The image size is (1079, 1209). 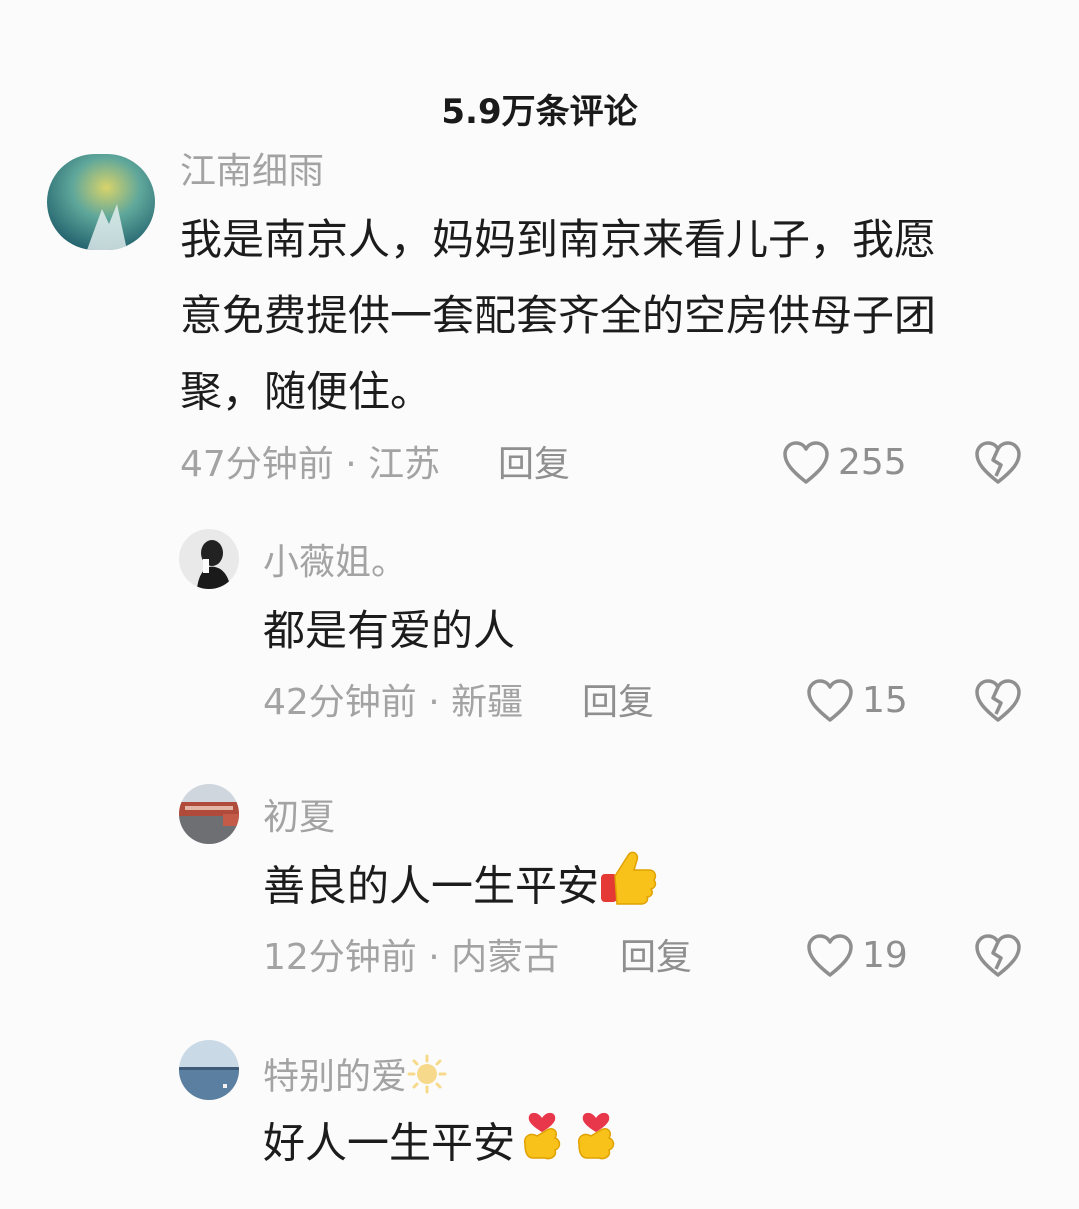 What do you see at coordinates (857, 701) in the screenshot?
I see `like-button: 15` at bounding box center [857, 701].